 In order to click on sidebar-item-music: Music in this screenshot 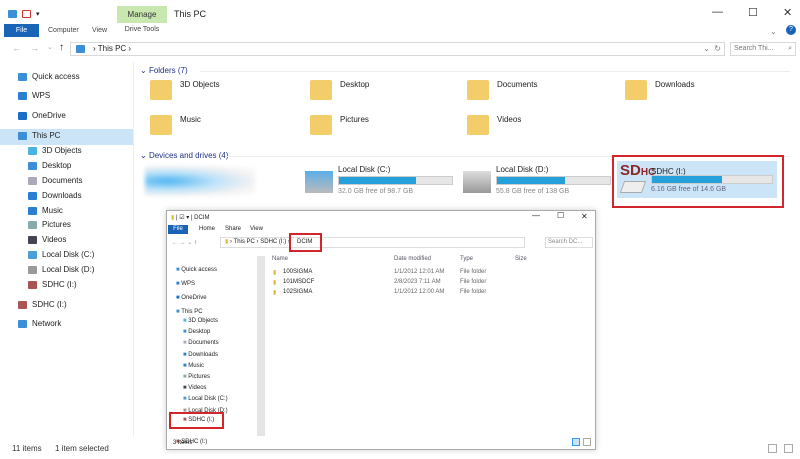, I will do `click(45, 210)`.